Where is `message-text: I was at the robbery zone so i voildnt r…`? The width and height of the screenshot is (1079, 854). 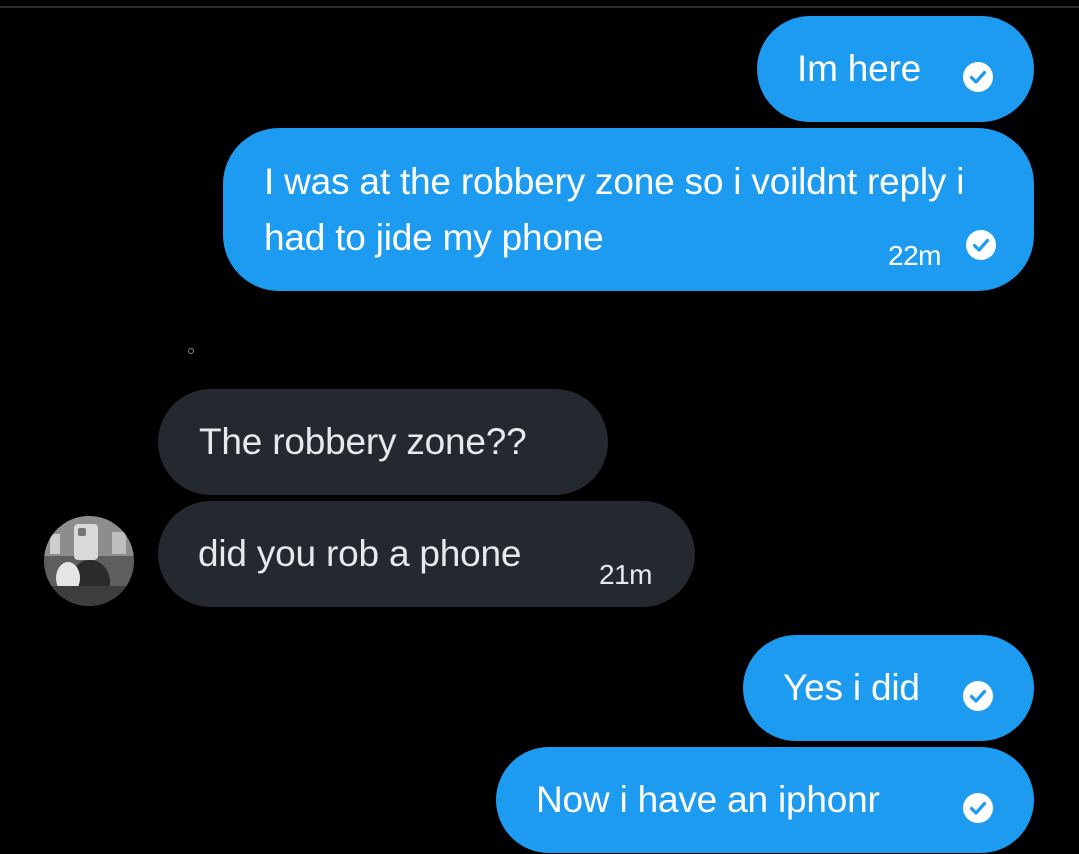 message-text: I was at the robbery zone so i voildnt r… is located at coordinates (614, 209).